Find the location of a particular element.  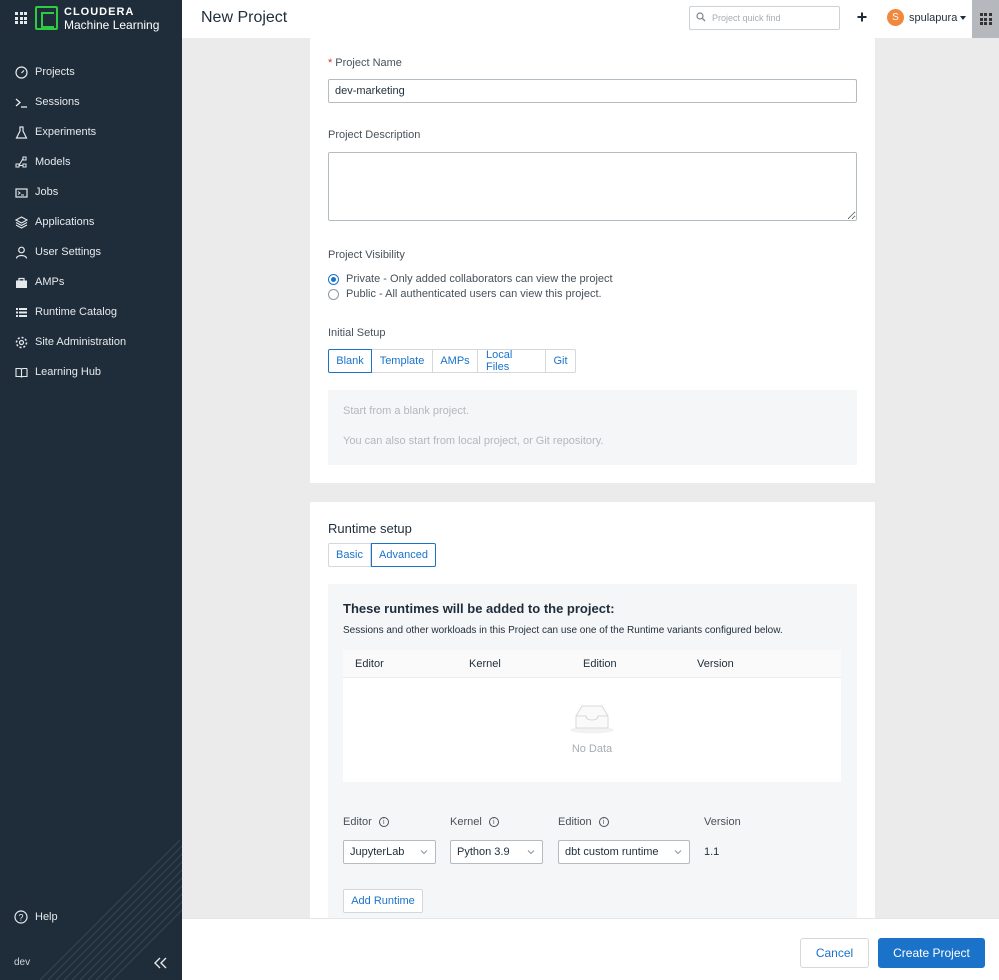

brand: CLOUDERA Machine Learning is located at coordinates (91, 19).